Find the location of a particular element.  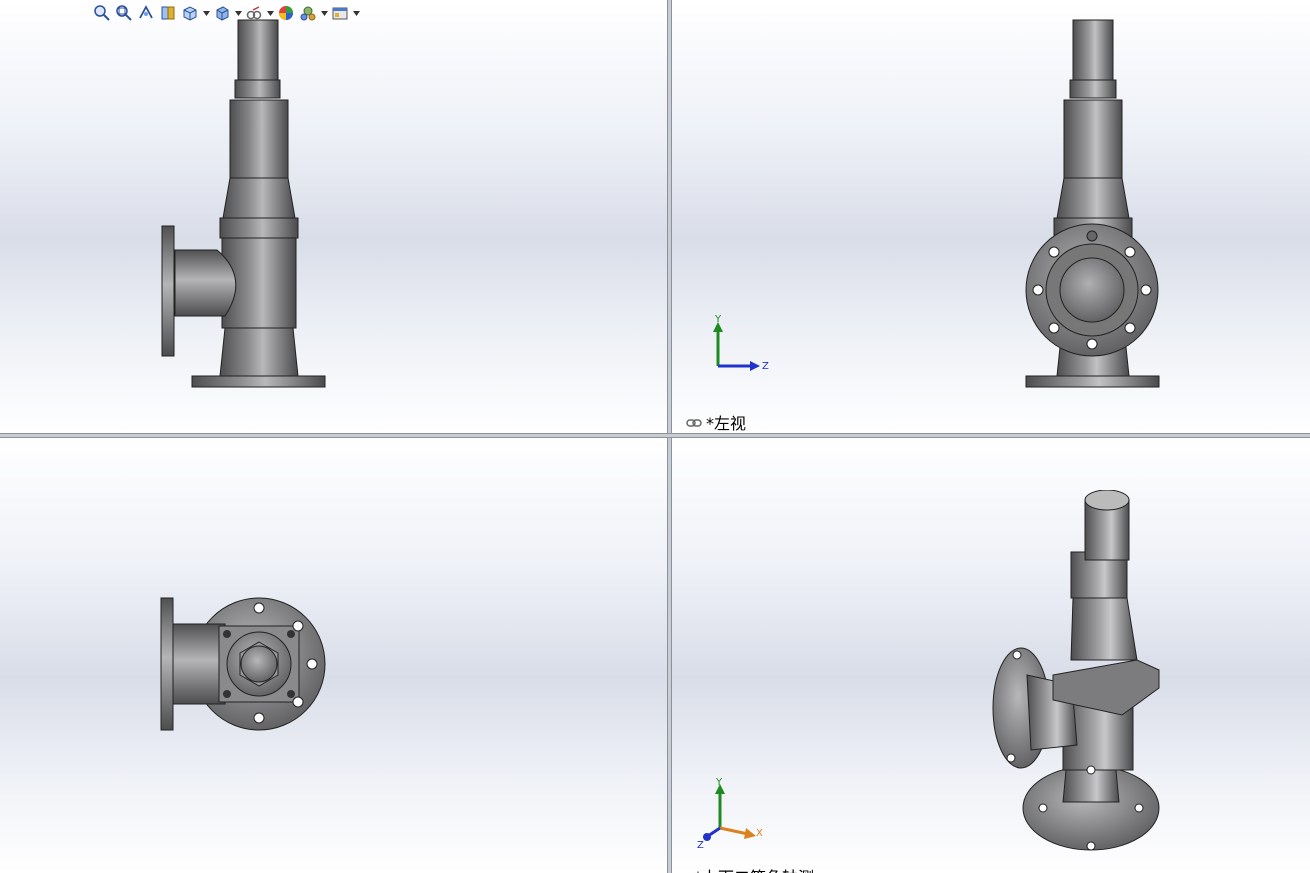

triad-y-label-iso: Y is located at coordinates (719, 783).